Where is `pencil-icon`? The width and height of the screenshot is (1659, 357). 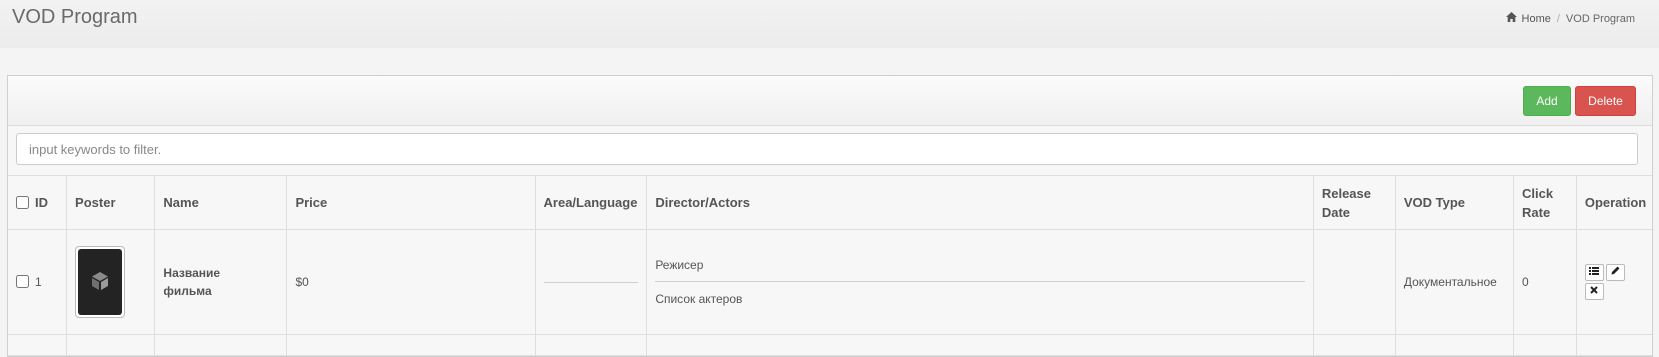
pencil-icon is located at coordinates (1615, 272).